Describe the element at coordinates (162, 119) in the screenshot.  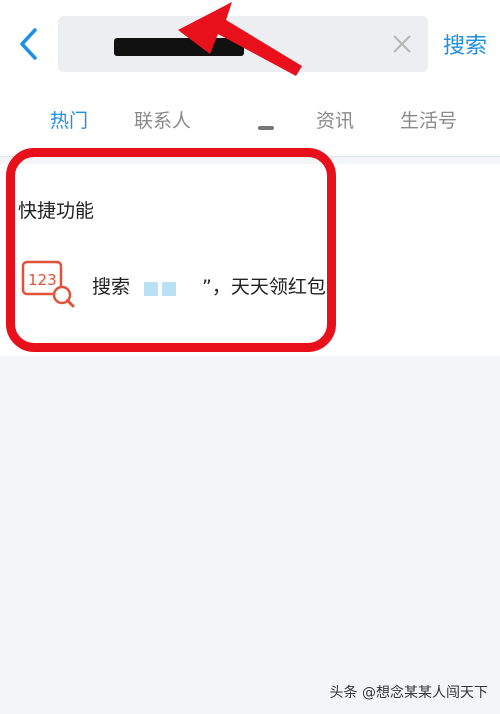
I see `tab-contacts: 联系人` at that location.